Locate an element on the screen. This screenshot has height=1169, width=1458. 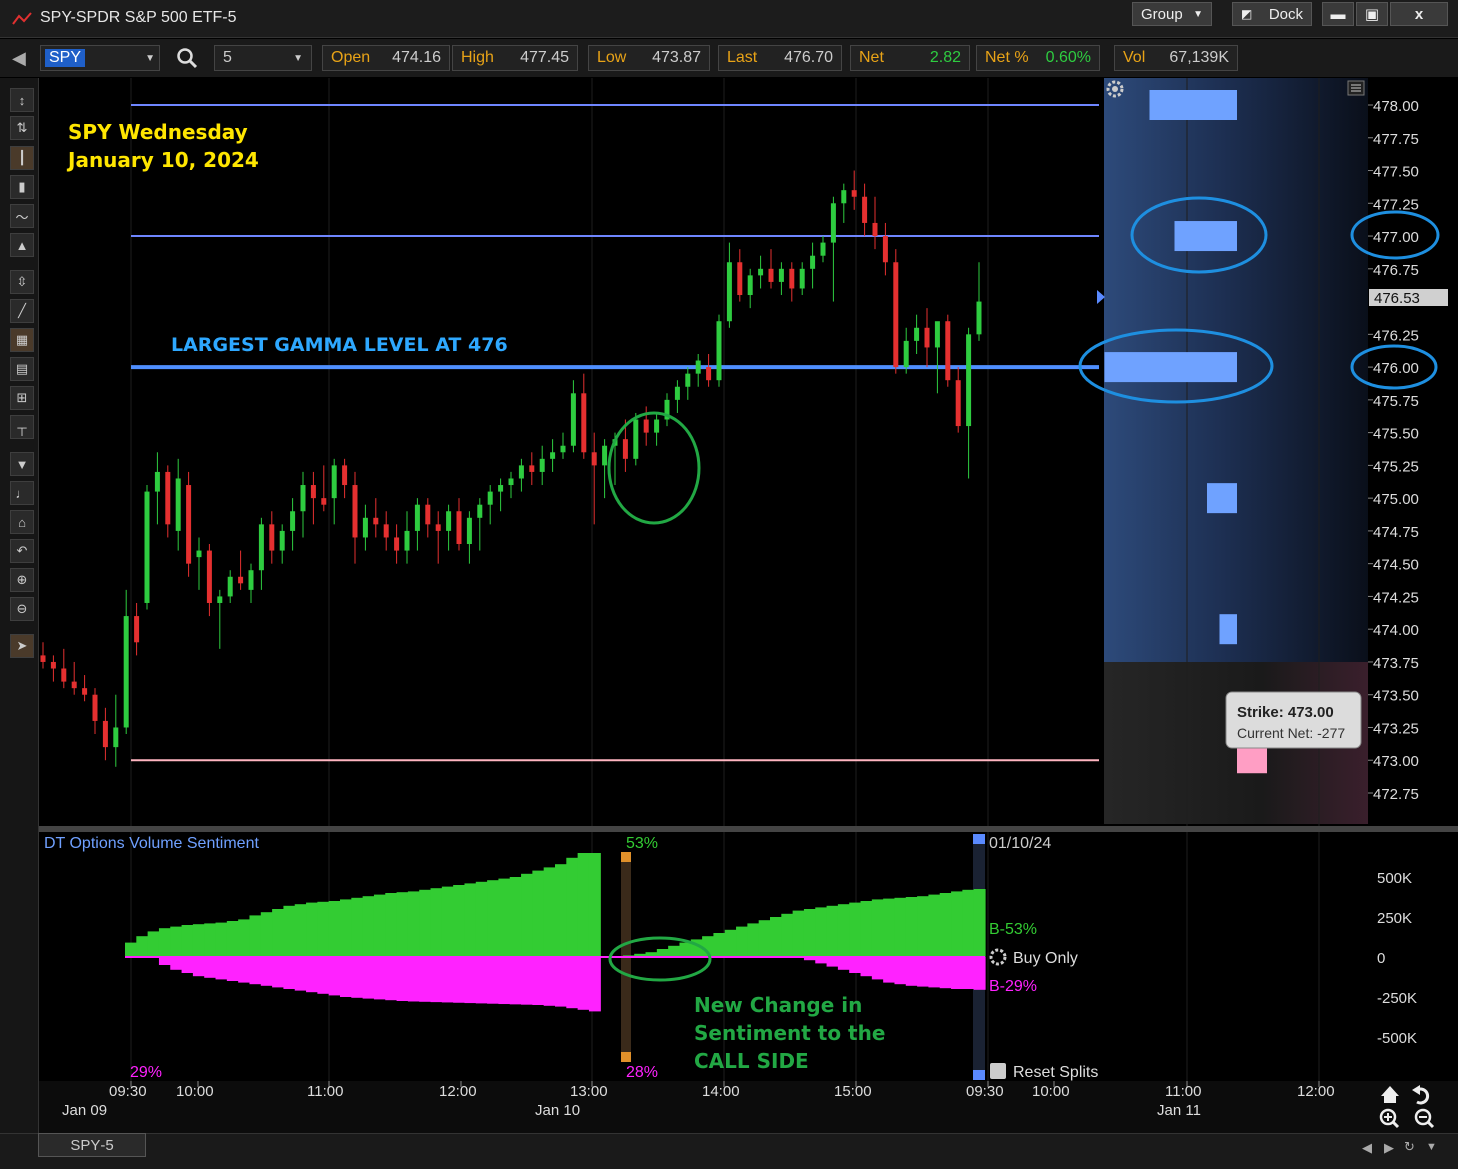
pointer-icon: ➤ is located at coordinates (22, 646).